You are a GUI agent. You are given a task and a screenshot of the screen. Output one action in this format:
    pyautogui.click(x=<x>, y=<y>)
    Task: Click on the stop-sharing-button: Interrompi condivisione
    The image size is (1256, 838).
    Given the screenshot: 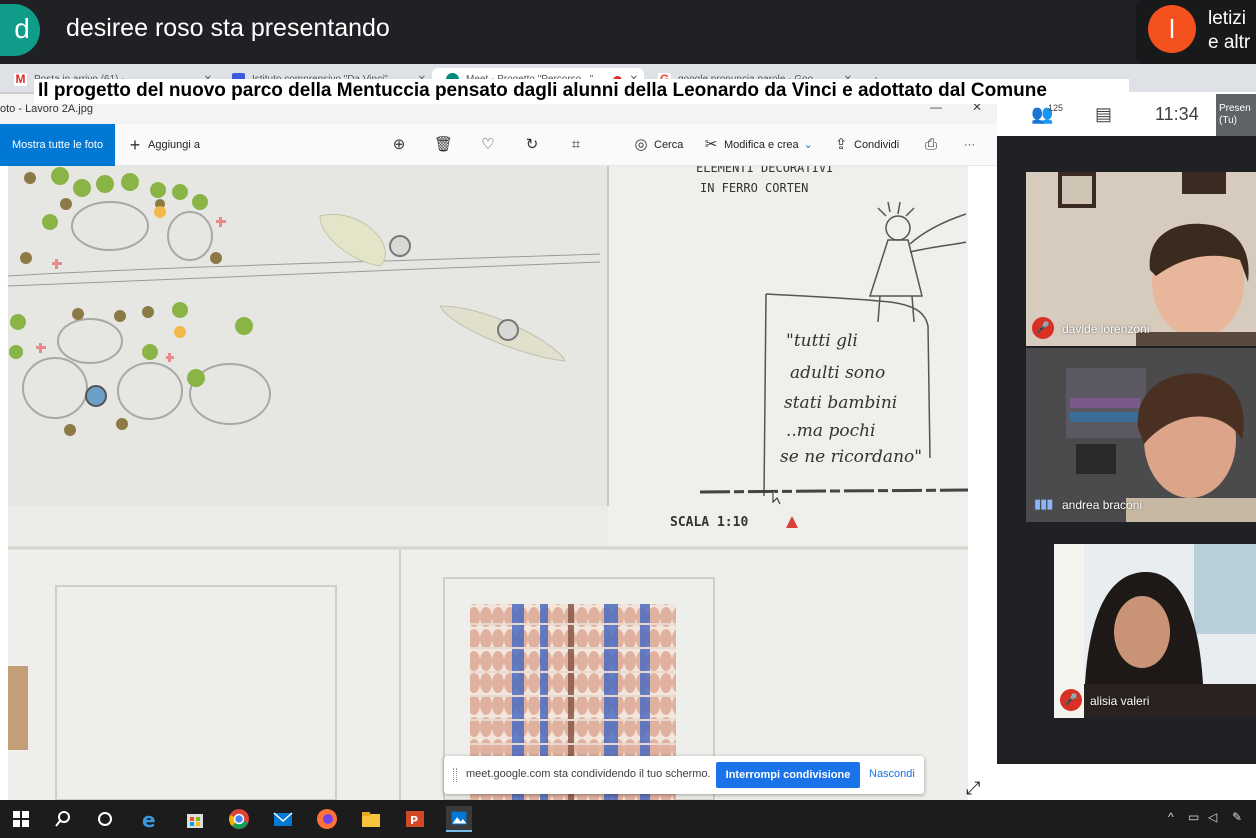 What is the action you would take?
    pyautogui.click(x=788, y=775)
    